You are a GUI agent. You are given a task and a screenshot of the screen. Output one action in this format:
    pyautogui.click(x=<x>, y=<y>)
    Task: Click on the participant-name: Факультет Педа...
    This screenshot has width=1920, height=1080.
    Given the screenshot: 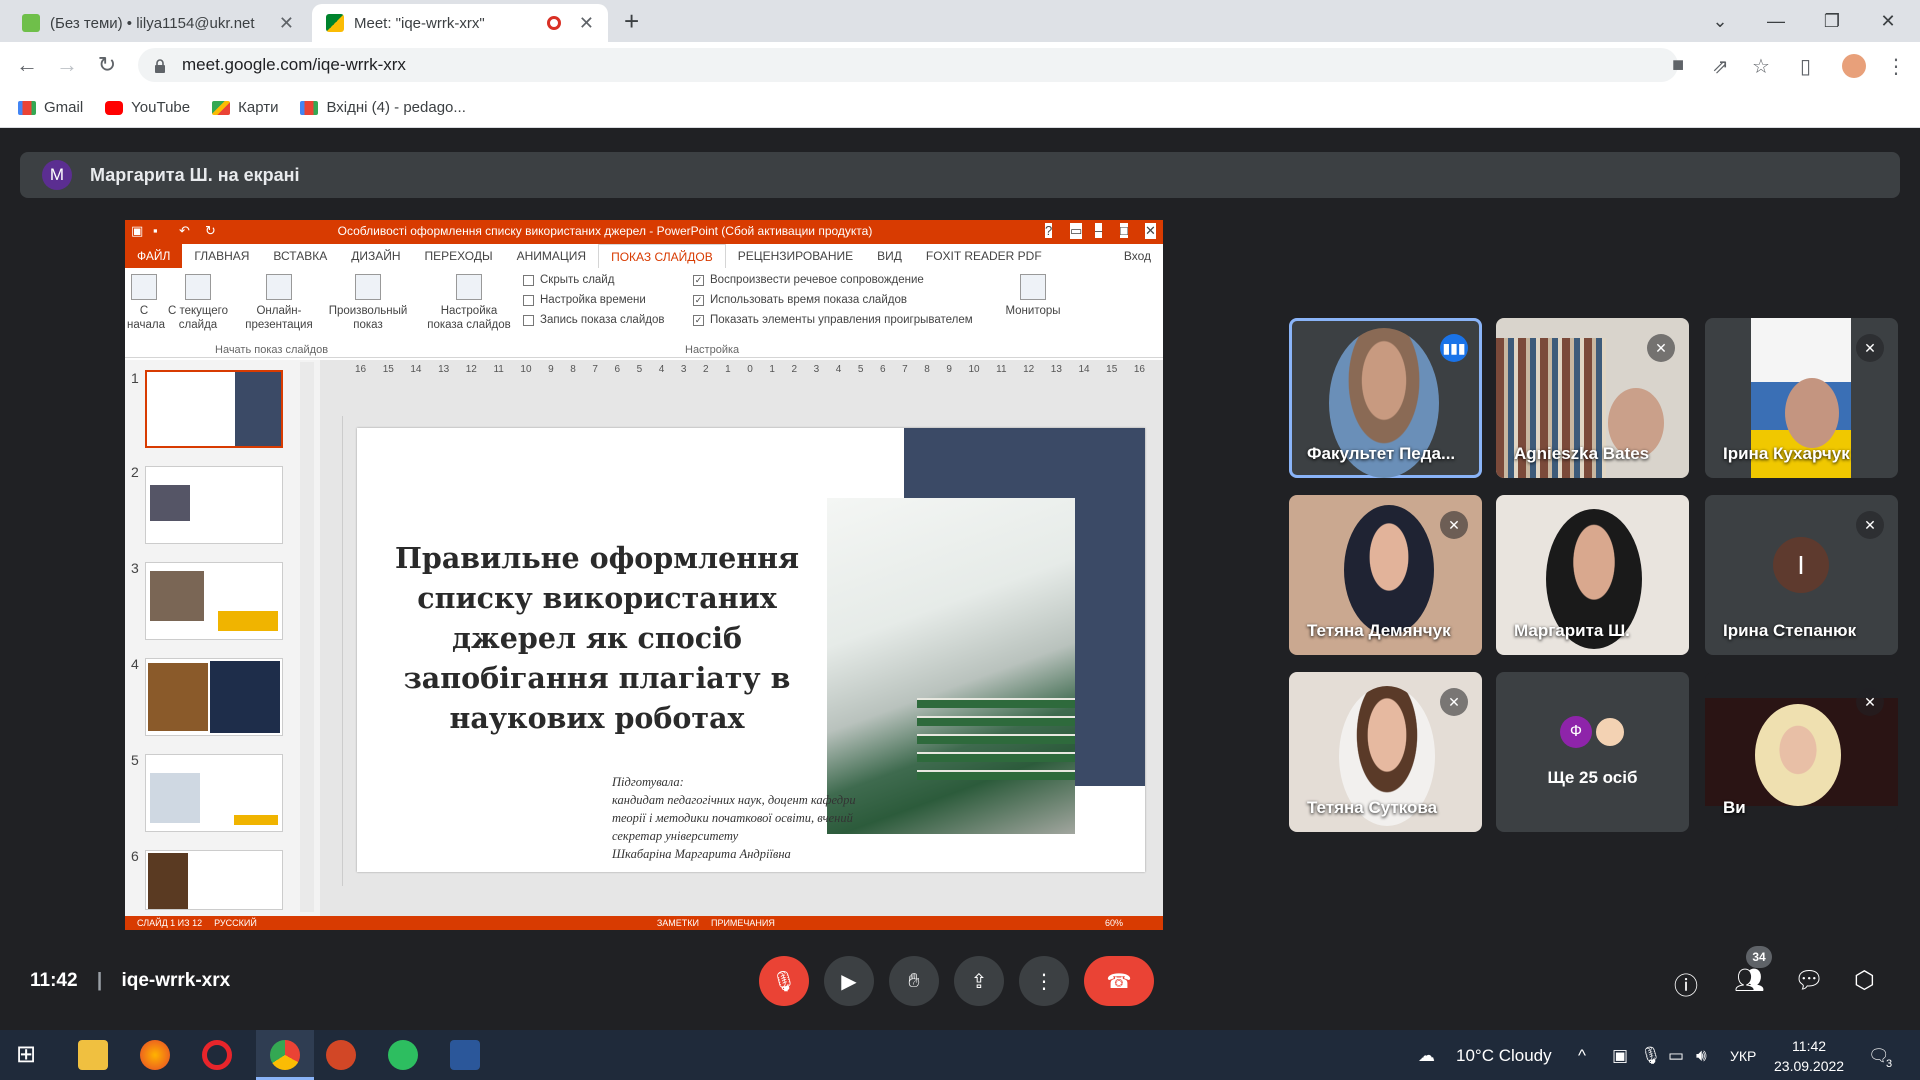 What is the action you would take?
    pyautogui.click(x=1381, y=453)
    